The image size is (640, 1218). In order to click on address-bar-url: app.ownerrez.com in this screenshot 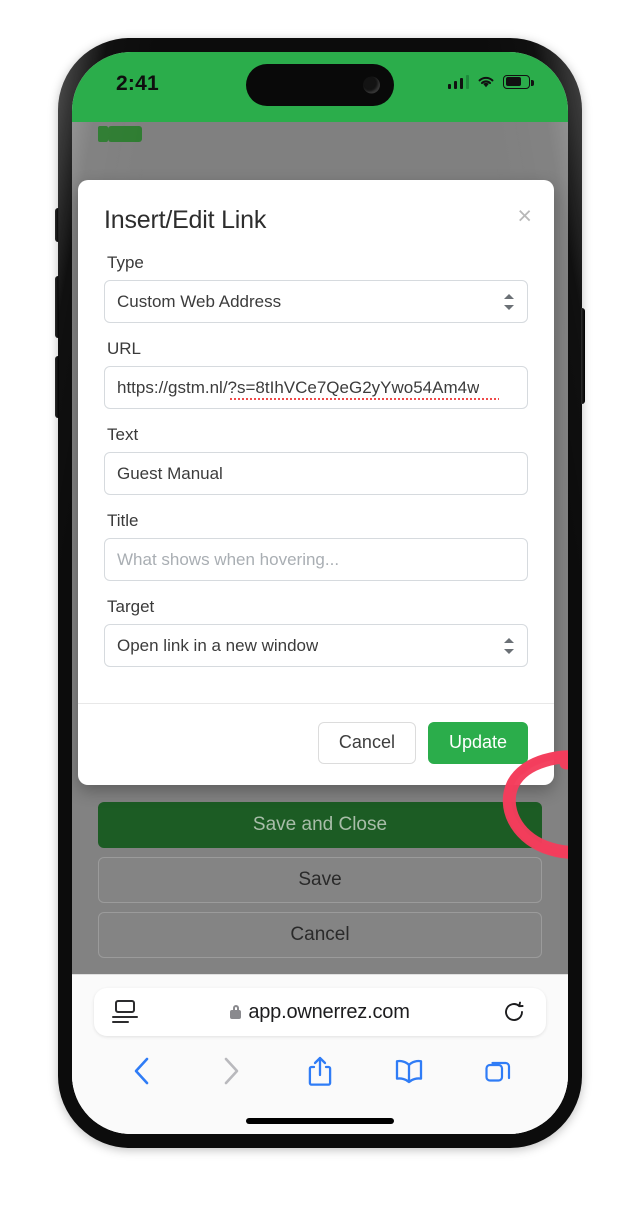, I will do `click(329, 1011)`.